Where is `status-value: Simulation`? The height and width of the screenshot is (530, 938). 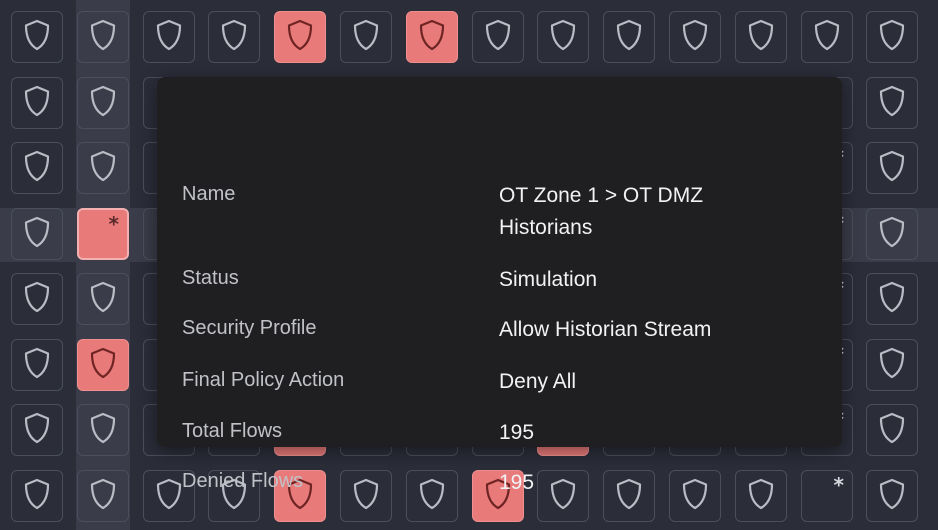
status-value: Simulation is located at coordinates (548, 279).